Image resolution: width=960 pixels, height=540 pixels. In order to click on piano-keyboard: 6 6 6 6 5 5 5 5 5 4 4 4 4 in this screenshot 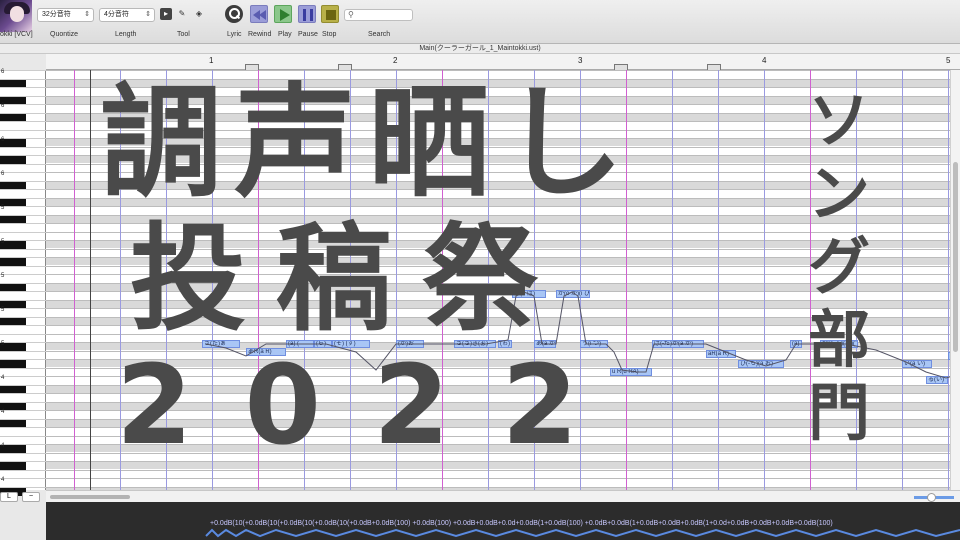, I will do `click(23, 282)`.